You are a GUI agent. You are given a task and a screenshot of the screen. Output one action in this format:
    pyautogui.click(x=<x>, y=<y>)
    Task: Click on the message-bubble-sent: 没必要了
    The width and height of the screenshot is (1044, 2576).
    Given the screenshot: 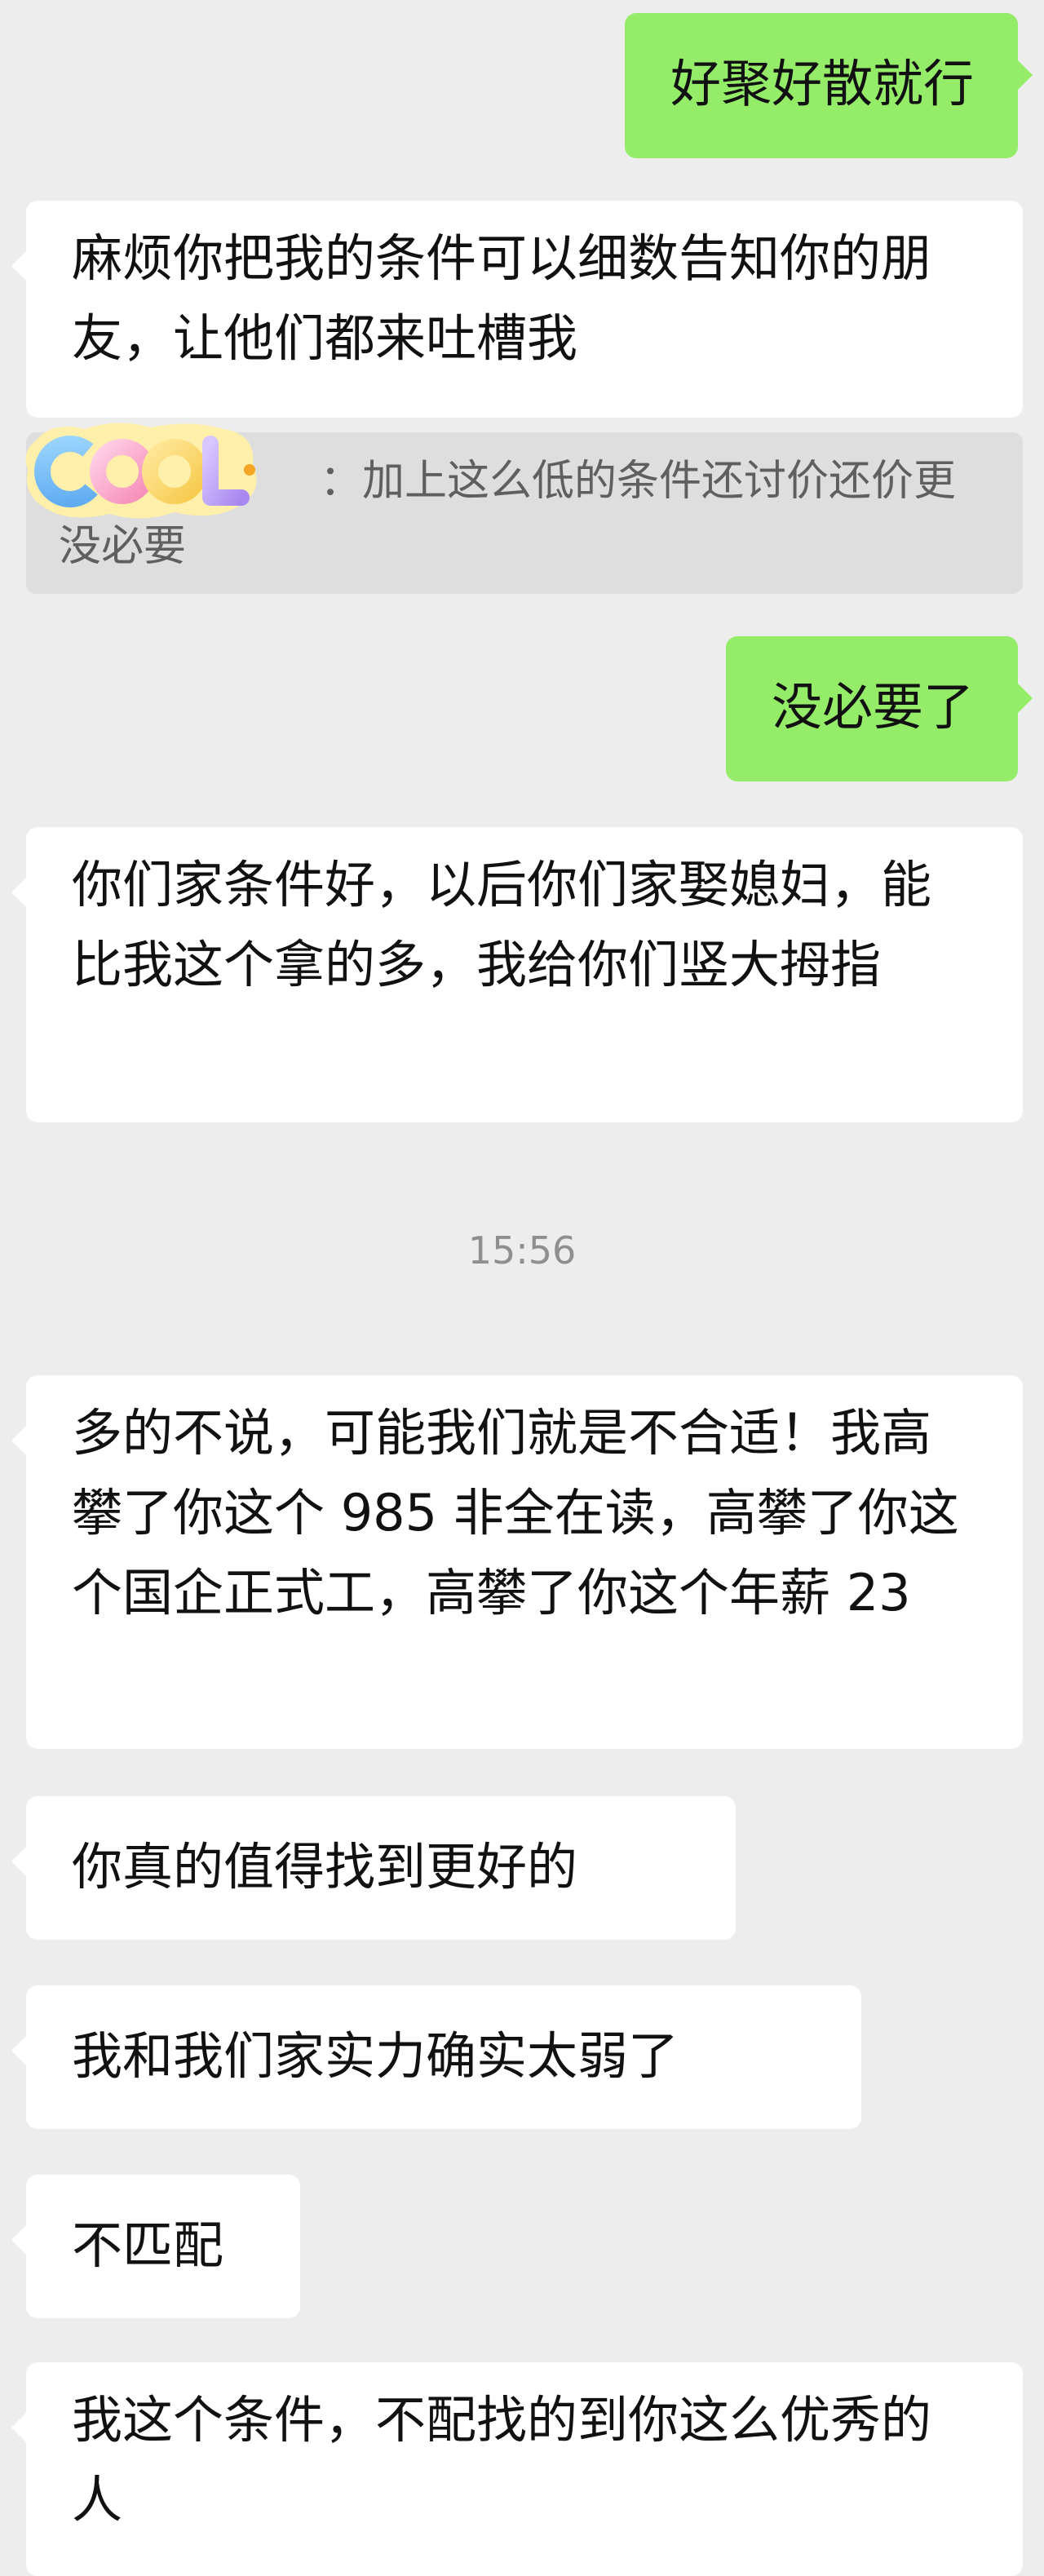 What is the action you would take?
    pyautogui.click(x=879, y=708)
    